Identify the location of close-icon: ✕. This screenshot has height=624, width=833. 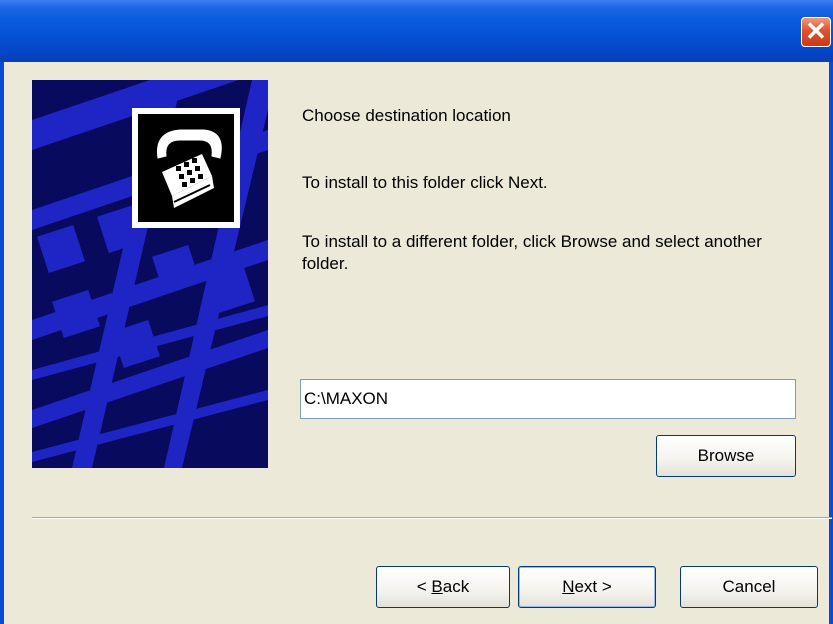
(816, 31).